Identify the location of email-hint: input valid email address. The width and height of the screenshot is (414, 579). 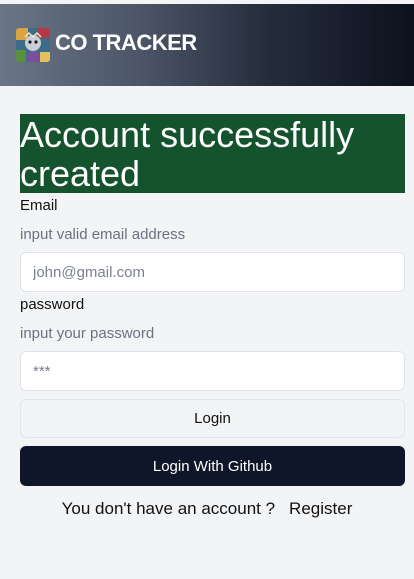
(103, 234).